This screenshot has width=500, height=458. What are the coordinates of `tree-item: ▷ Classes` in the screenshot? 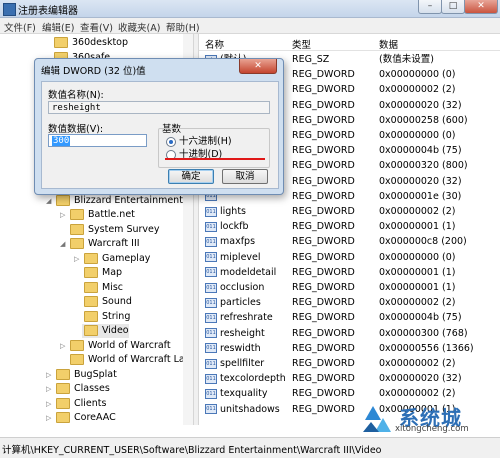 It's located at (78, 389).